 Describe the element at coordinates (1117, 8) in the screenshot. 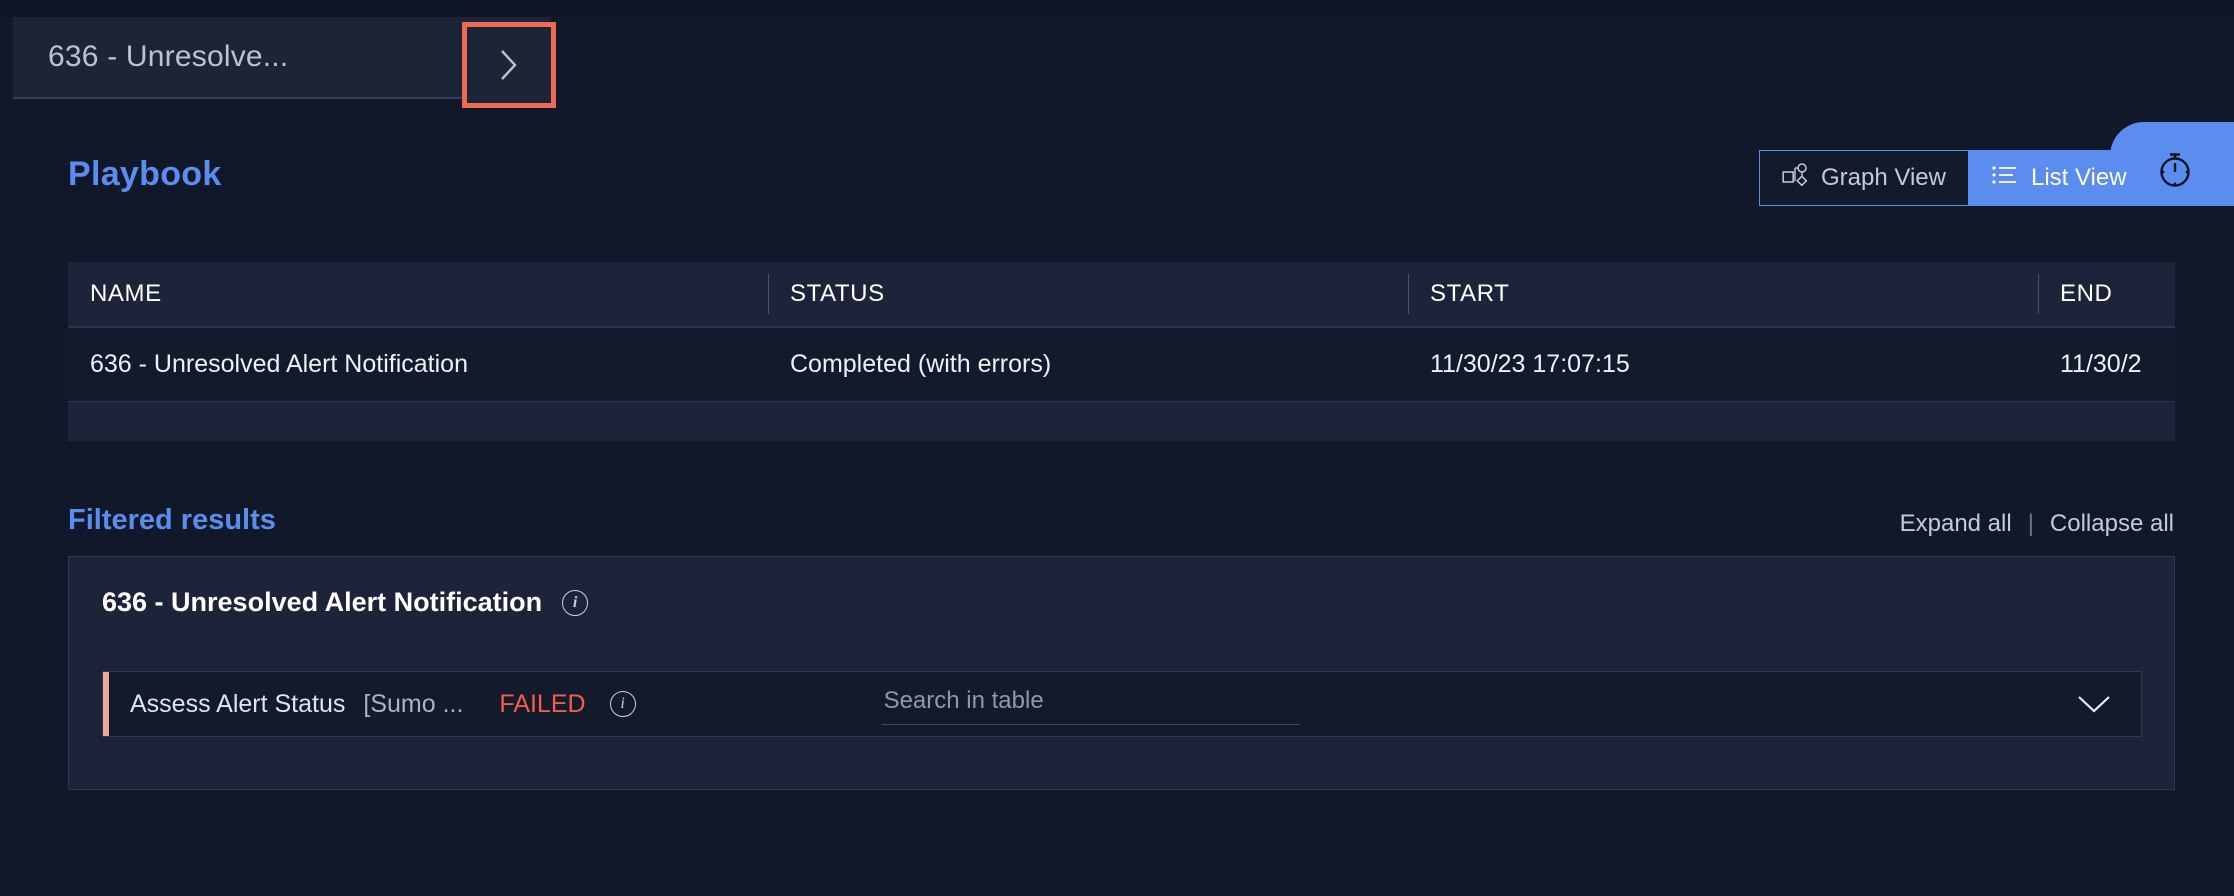

I see `top-strip` at that location.